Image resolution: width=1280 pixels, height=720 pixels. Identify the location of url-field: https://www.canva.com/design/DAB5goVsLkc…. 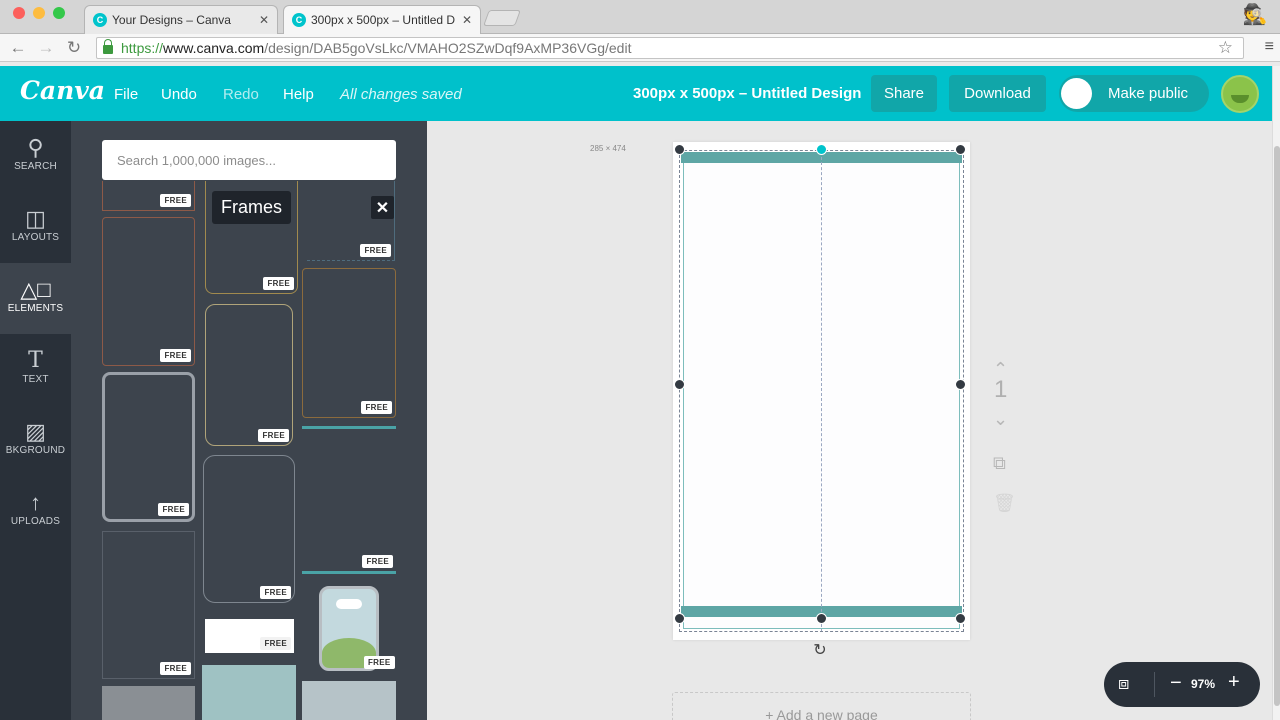
(670, 48).